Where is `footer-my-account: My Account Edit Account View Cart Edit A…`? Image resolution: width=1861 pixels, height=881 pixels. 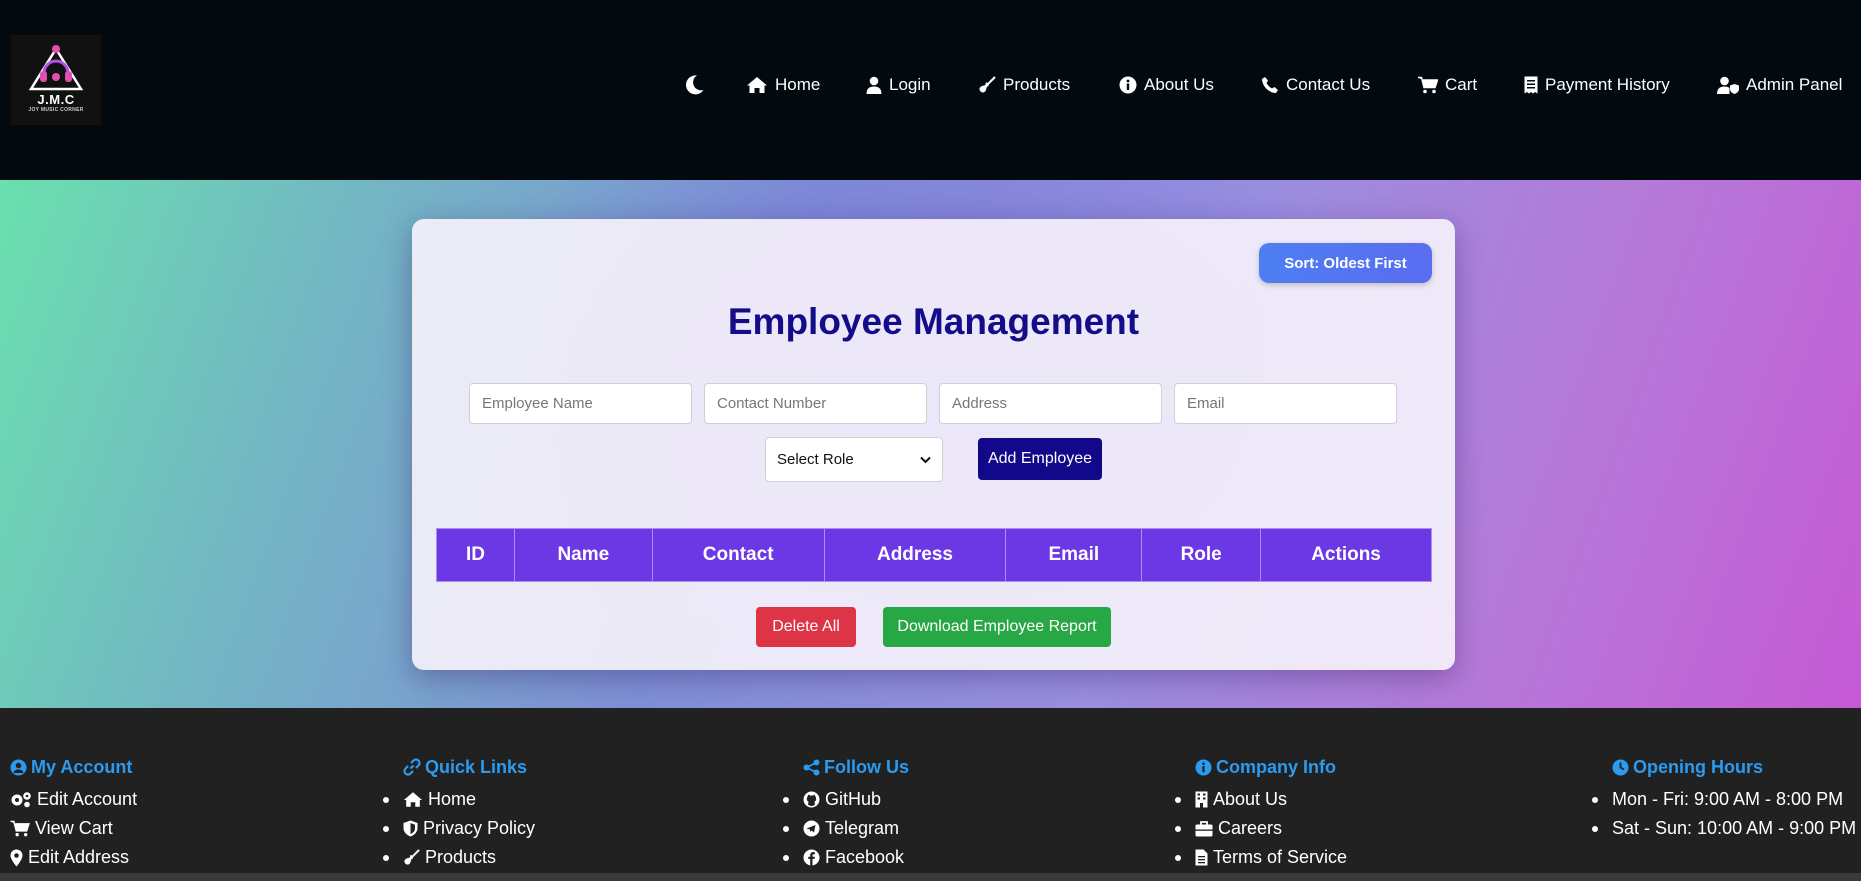 footer-my-account: My Account Edit Account View Cart Edit A… is located at coordinates (73, 814).